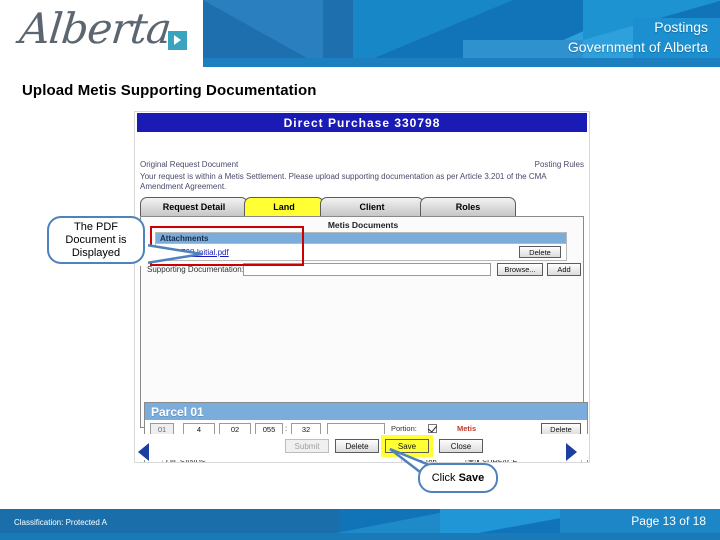 Image resolution: width=720 pixels, height=540 pixels. I want to click on action-button-bar: Submit Delete Save Close, so click(364, 447).